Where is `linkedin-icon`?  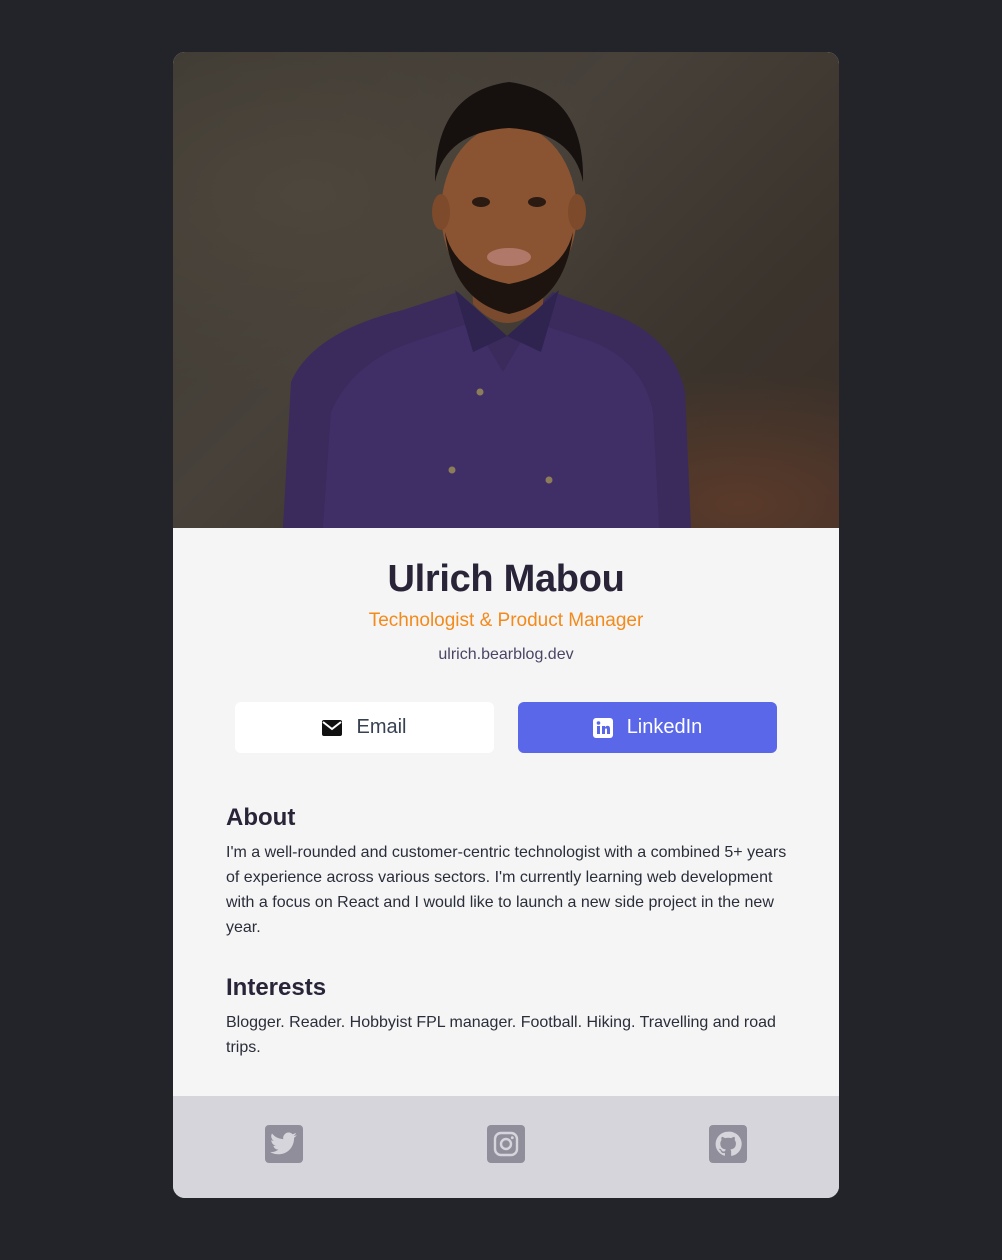 linkedin-icon is located at coordinates (602, 727).